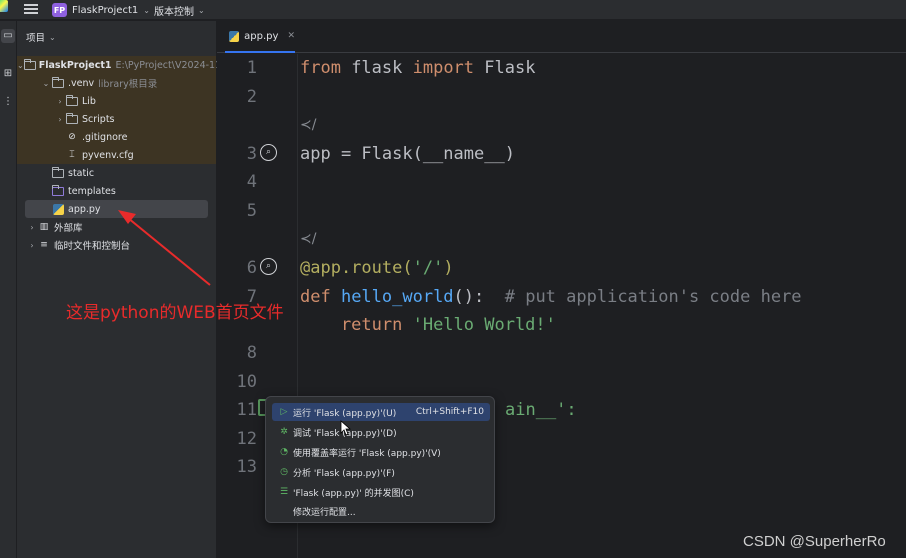  I want to click on keyword: from, so click(320, 68).